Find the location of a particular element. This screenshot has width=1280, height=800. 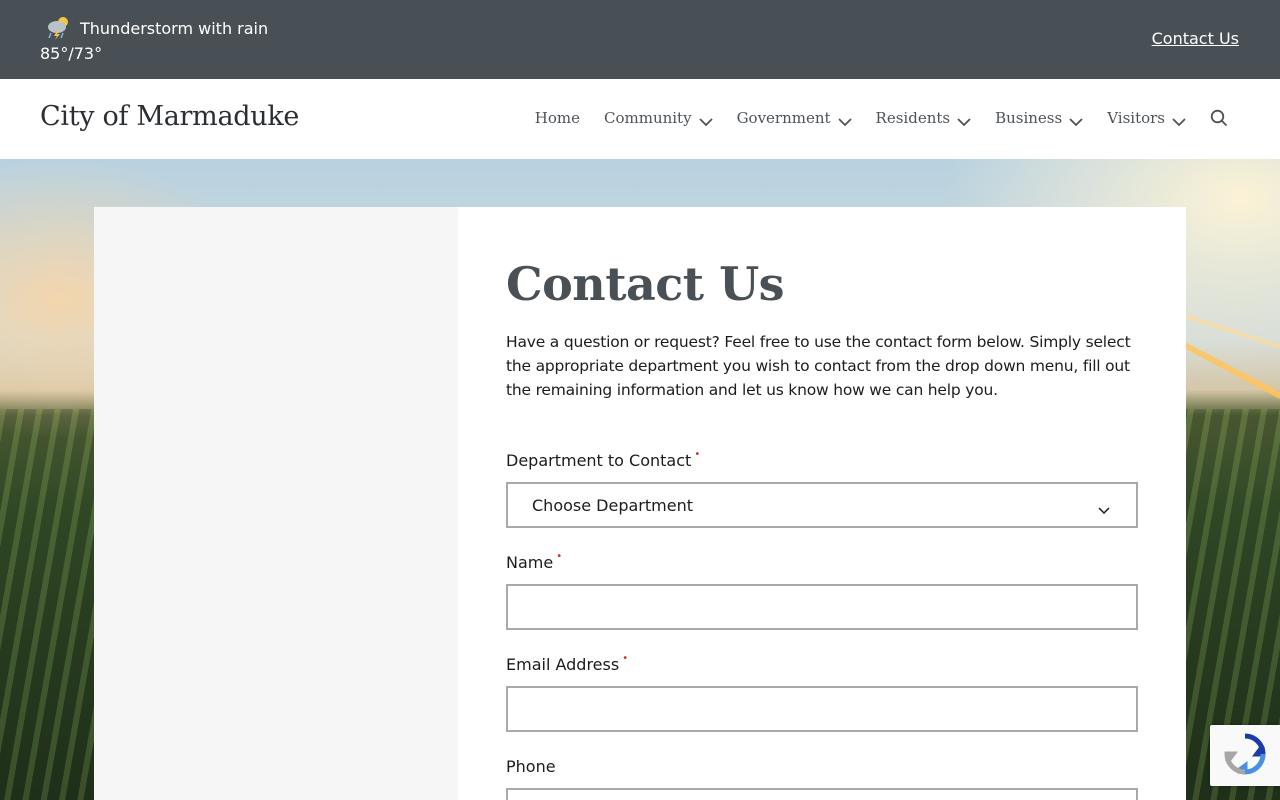

search-icon is located at coordinates (1219, 118).